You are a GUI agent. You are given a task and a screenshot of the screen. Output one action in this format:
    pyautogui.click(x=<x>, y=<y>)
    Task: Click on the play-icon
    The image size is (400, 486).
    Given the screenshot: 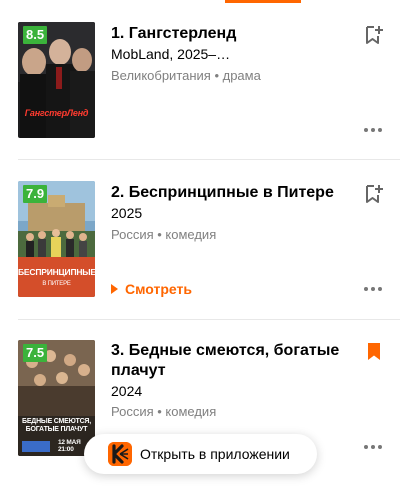 What is the action you would take?
    pyautogui.click(x=114, y=289)
    